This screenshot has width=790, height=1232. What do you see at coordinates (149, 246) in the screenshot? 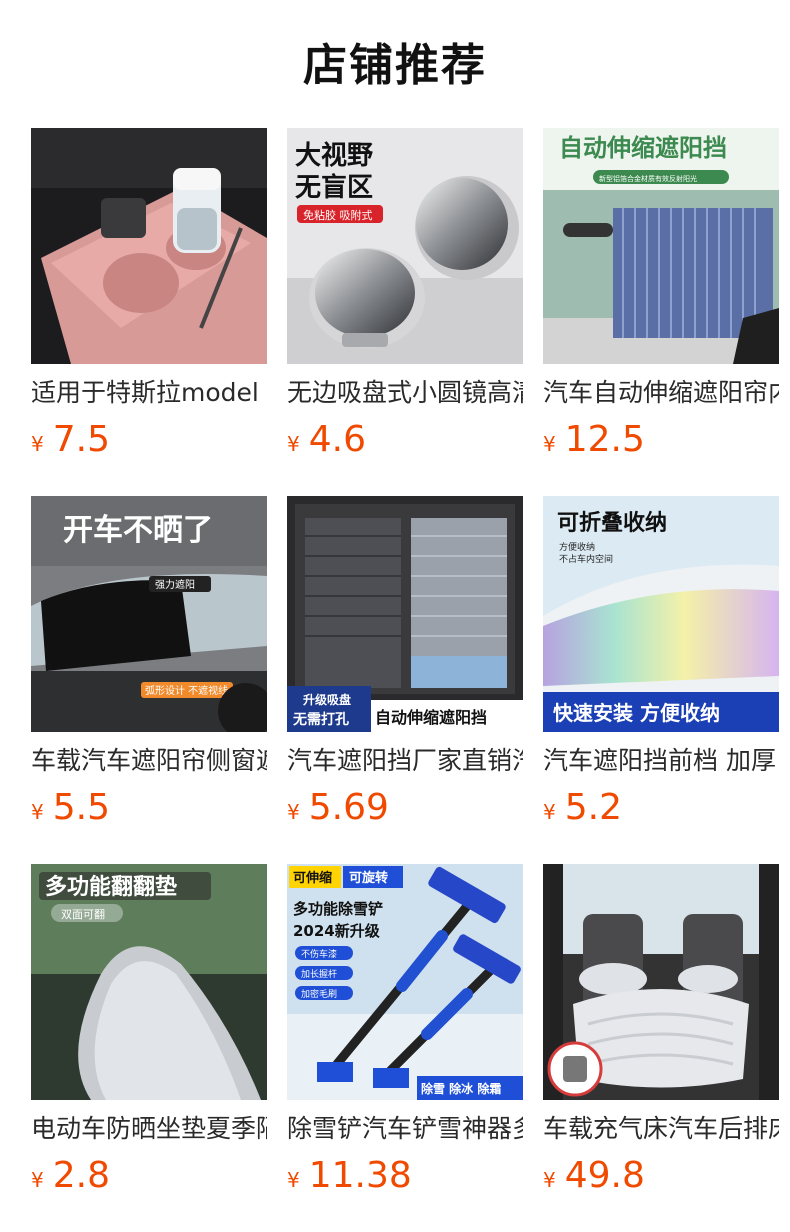
I see `pink-cup-holder-image` at bounding box center [149, 246].